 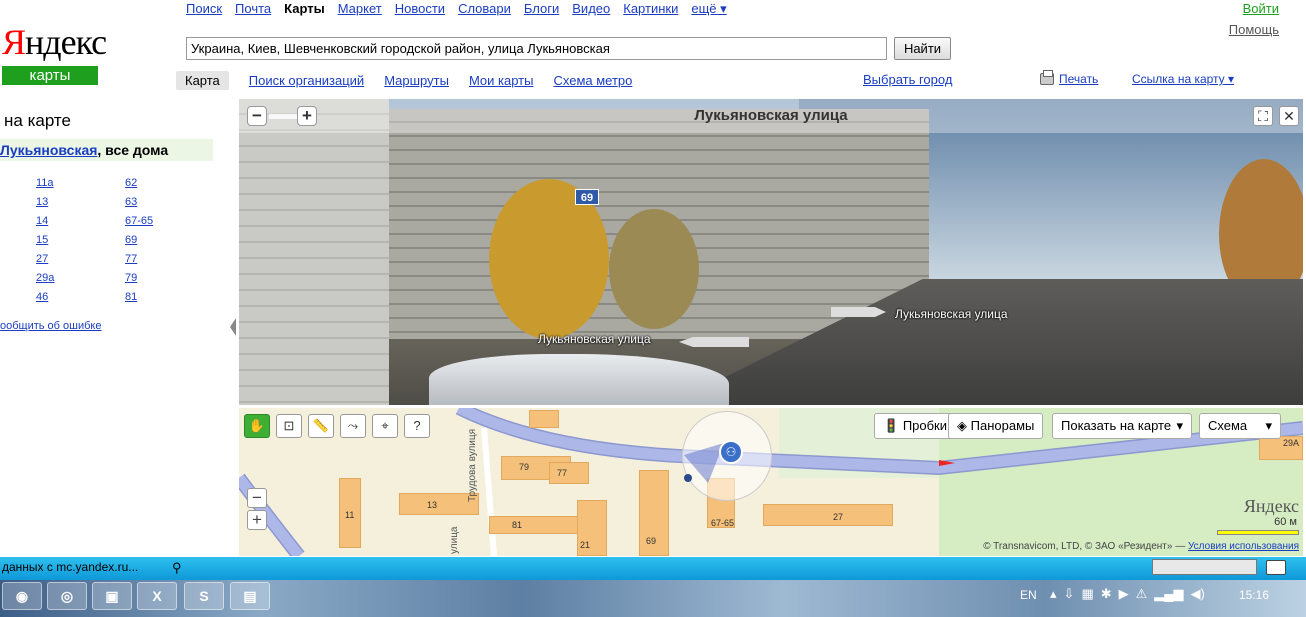 I want to click on excel-icon: X, so click(x=157, y=596).